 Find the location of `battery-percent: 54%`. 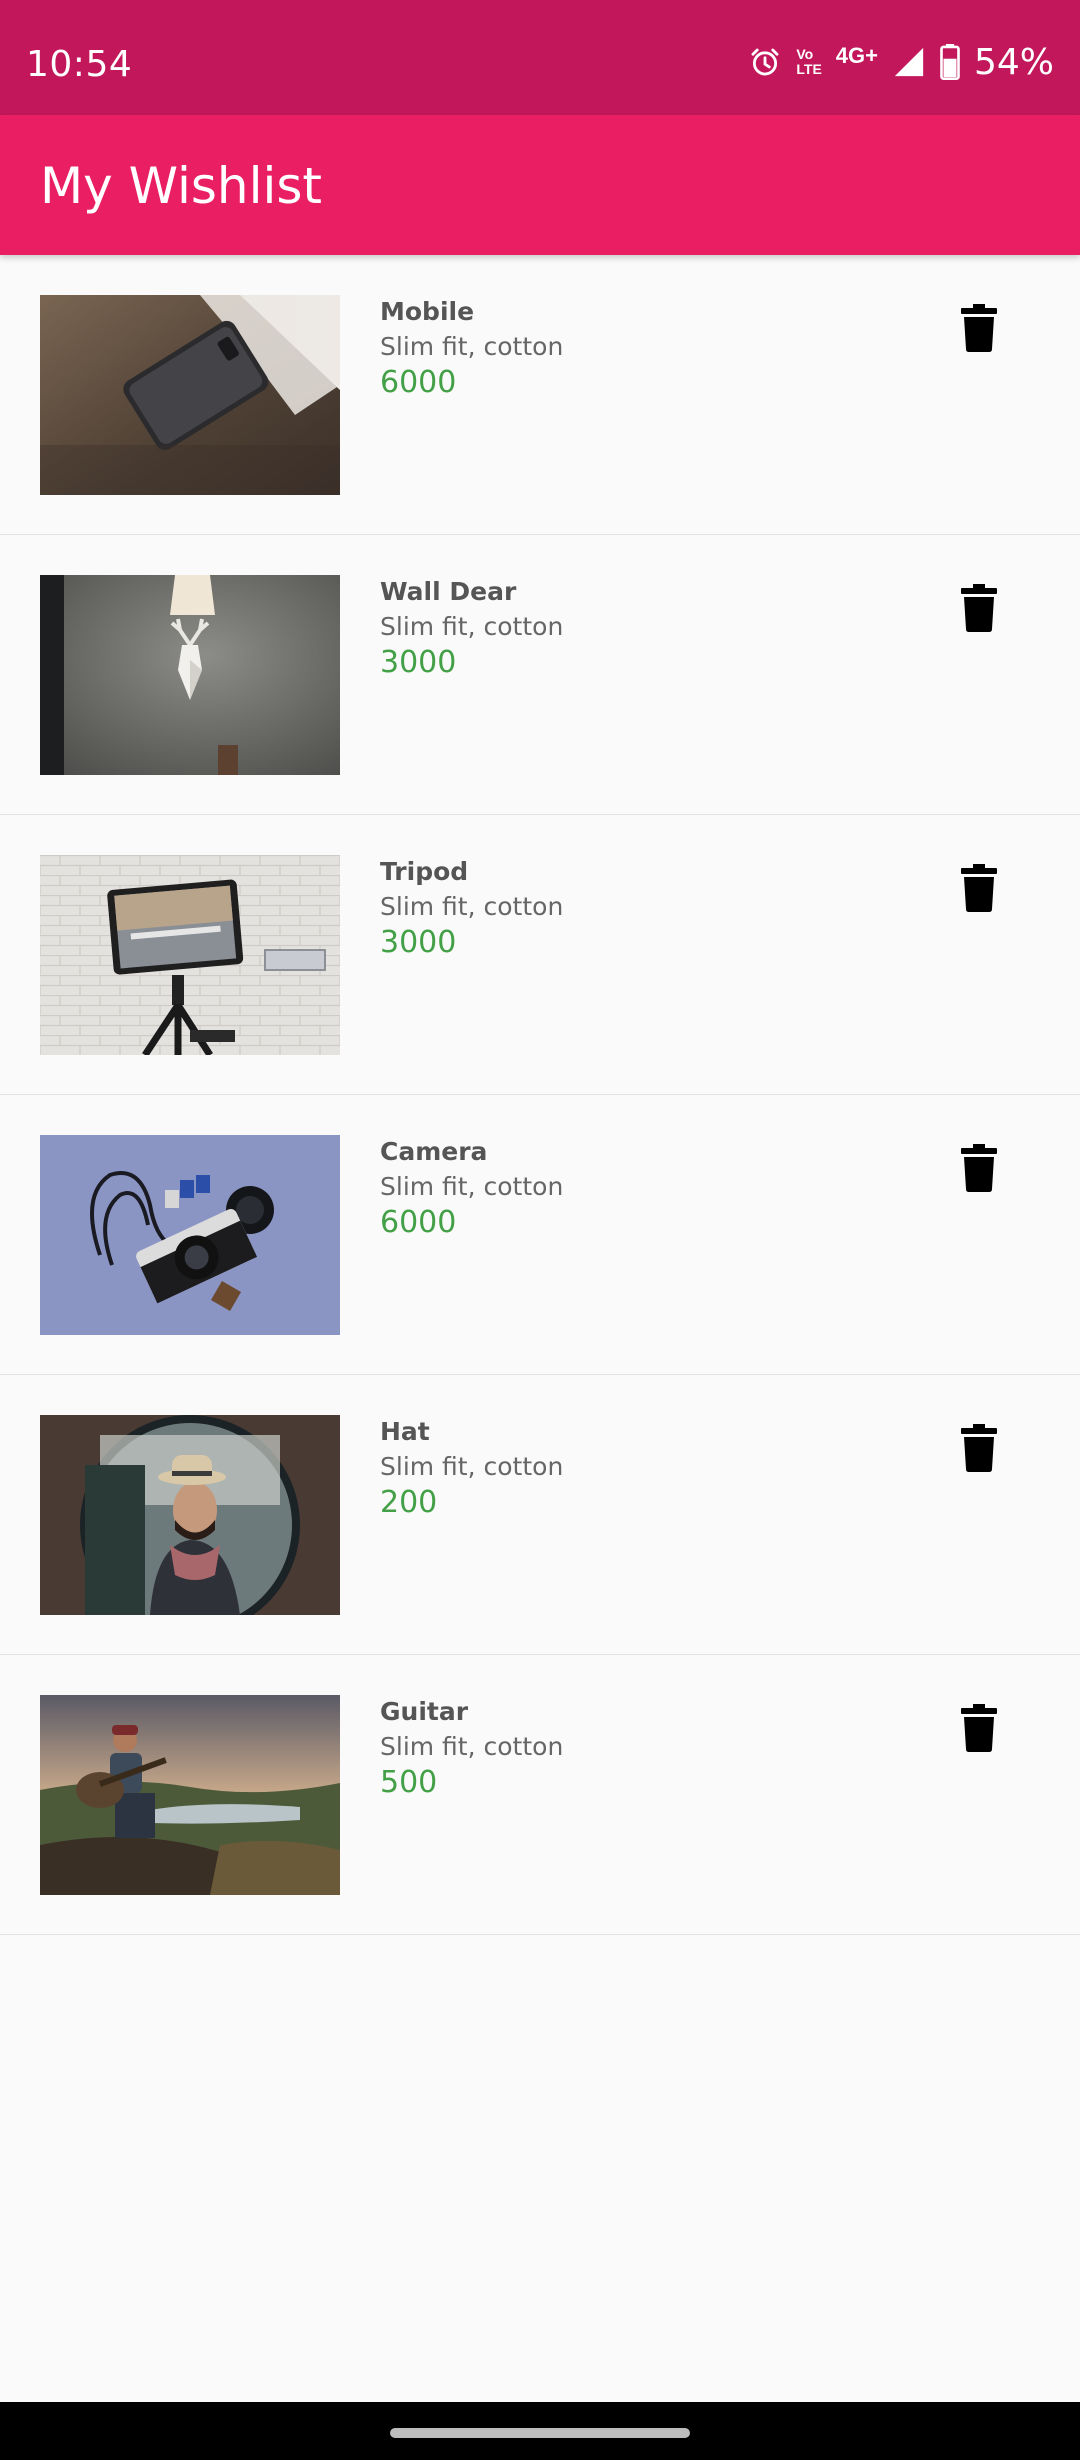

battery-percent: 54% is located at coordinates (1013, 62).